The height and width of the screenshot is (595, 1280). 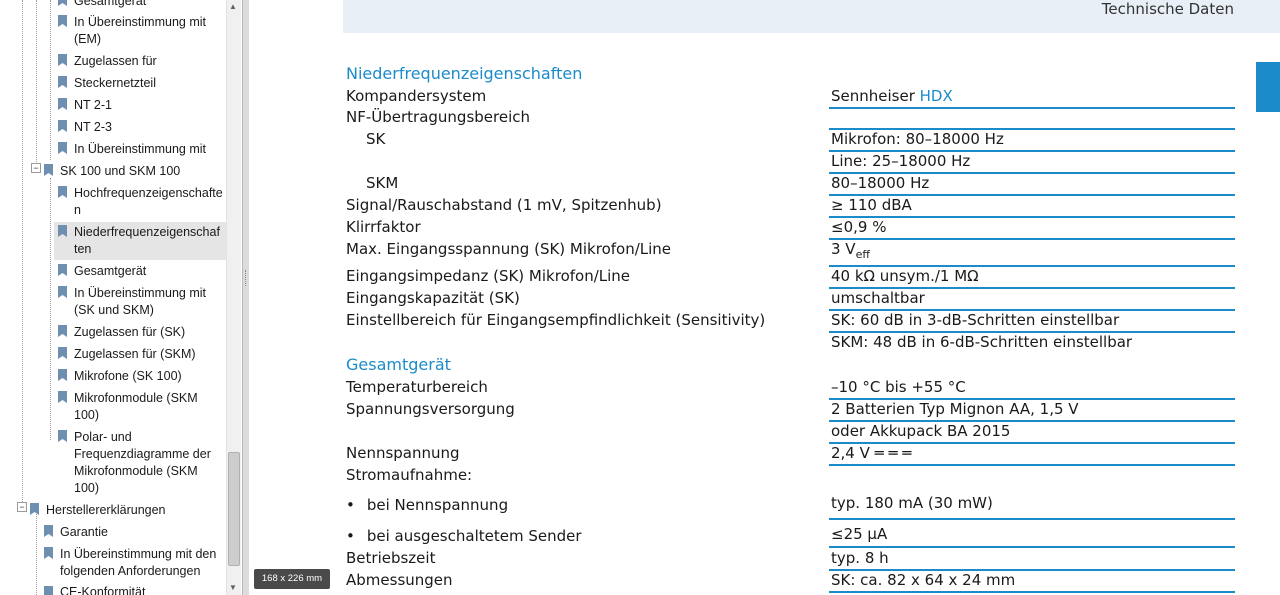 I want to click on spec-value: Line: 25–18000 Hz, so click(x=901, y=161).